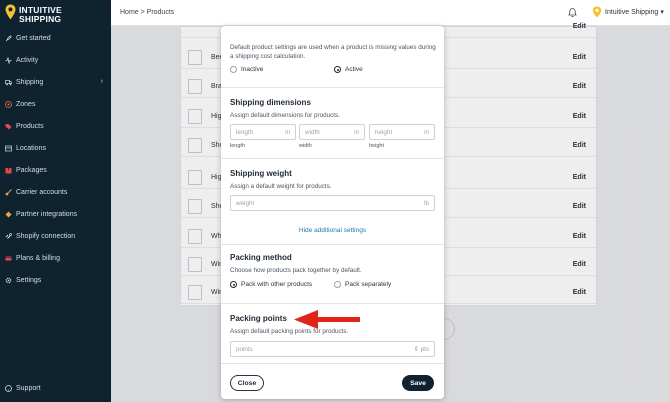 Image resolution: width=670 pixels, height=402 pixels. I want to click on weight-unit: lb, so click(426, 203).